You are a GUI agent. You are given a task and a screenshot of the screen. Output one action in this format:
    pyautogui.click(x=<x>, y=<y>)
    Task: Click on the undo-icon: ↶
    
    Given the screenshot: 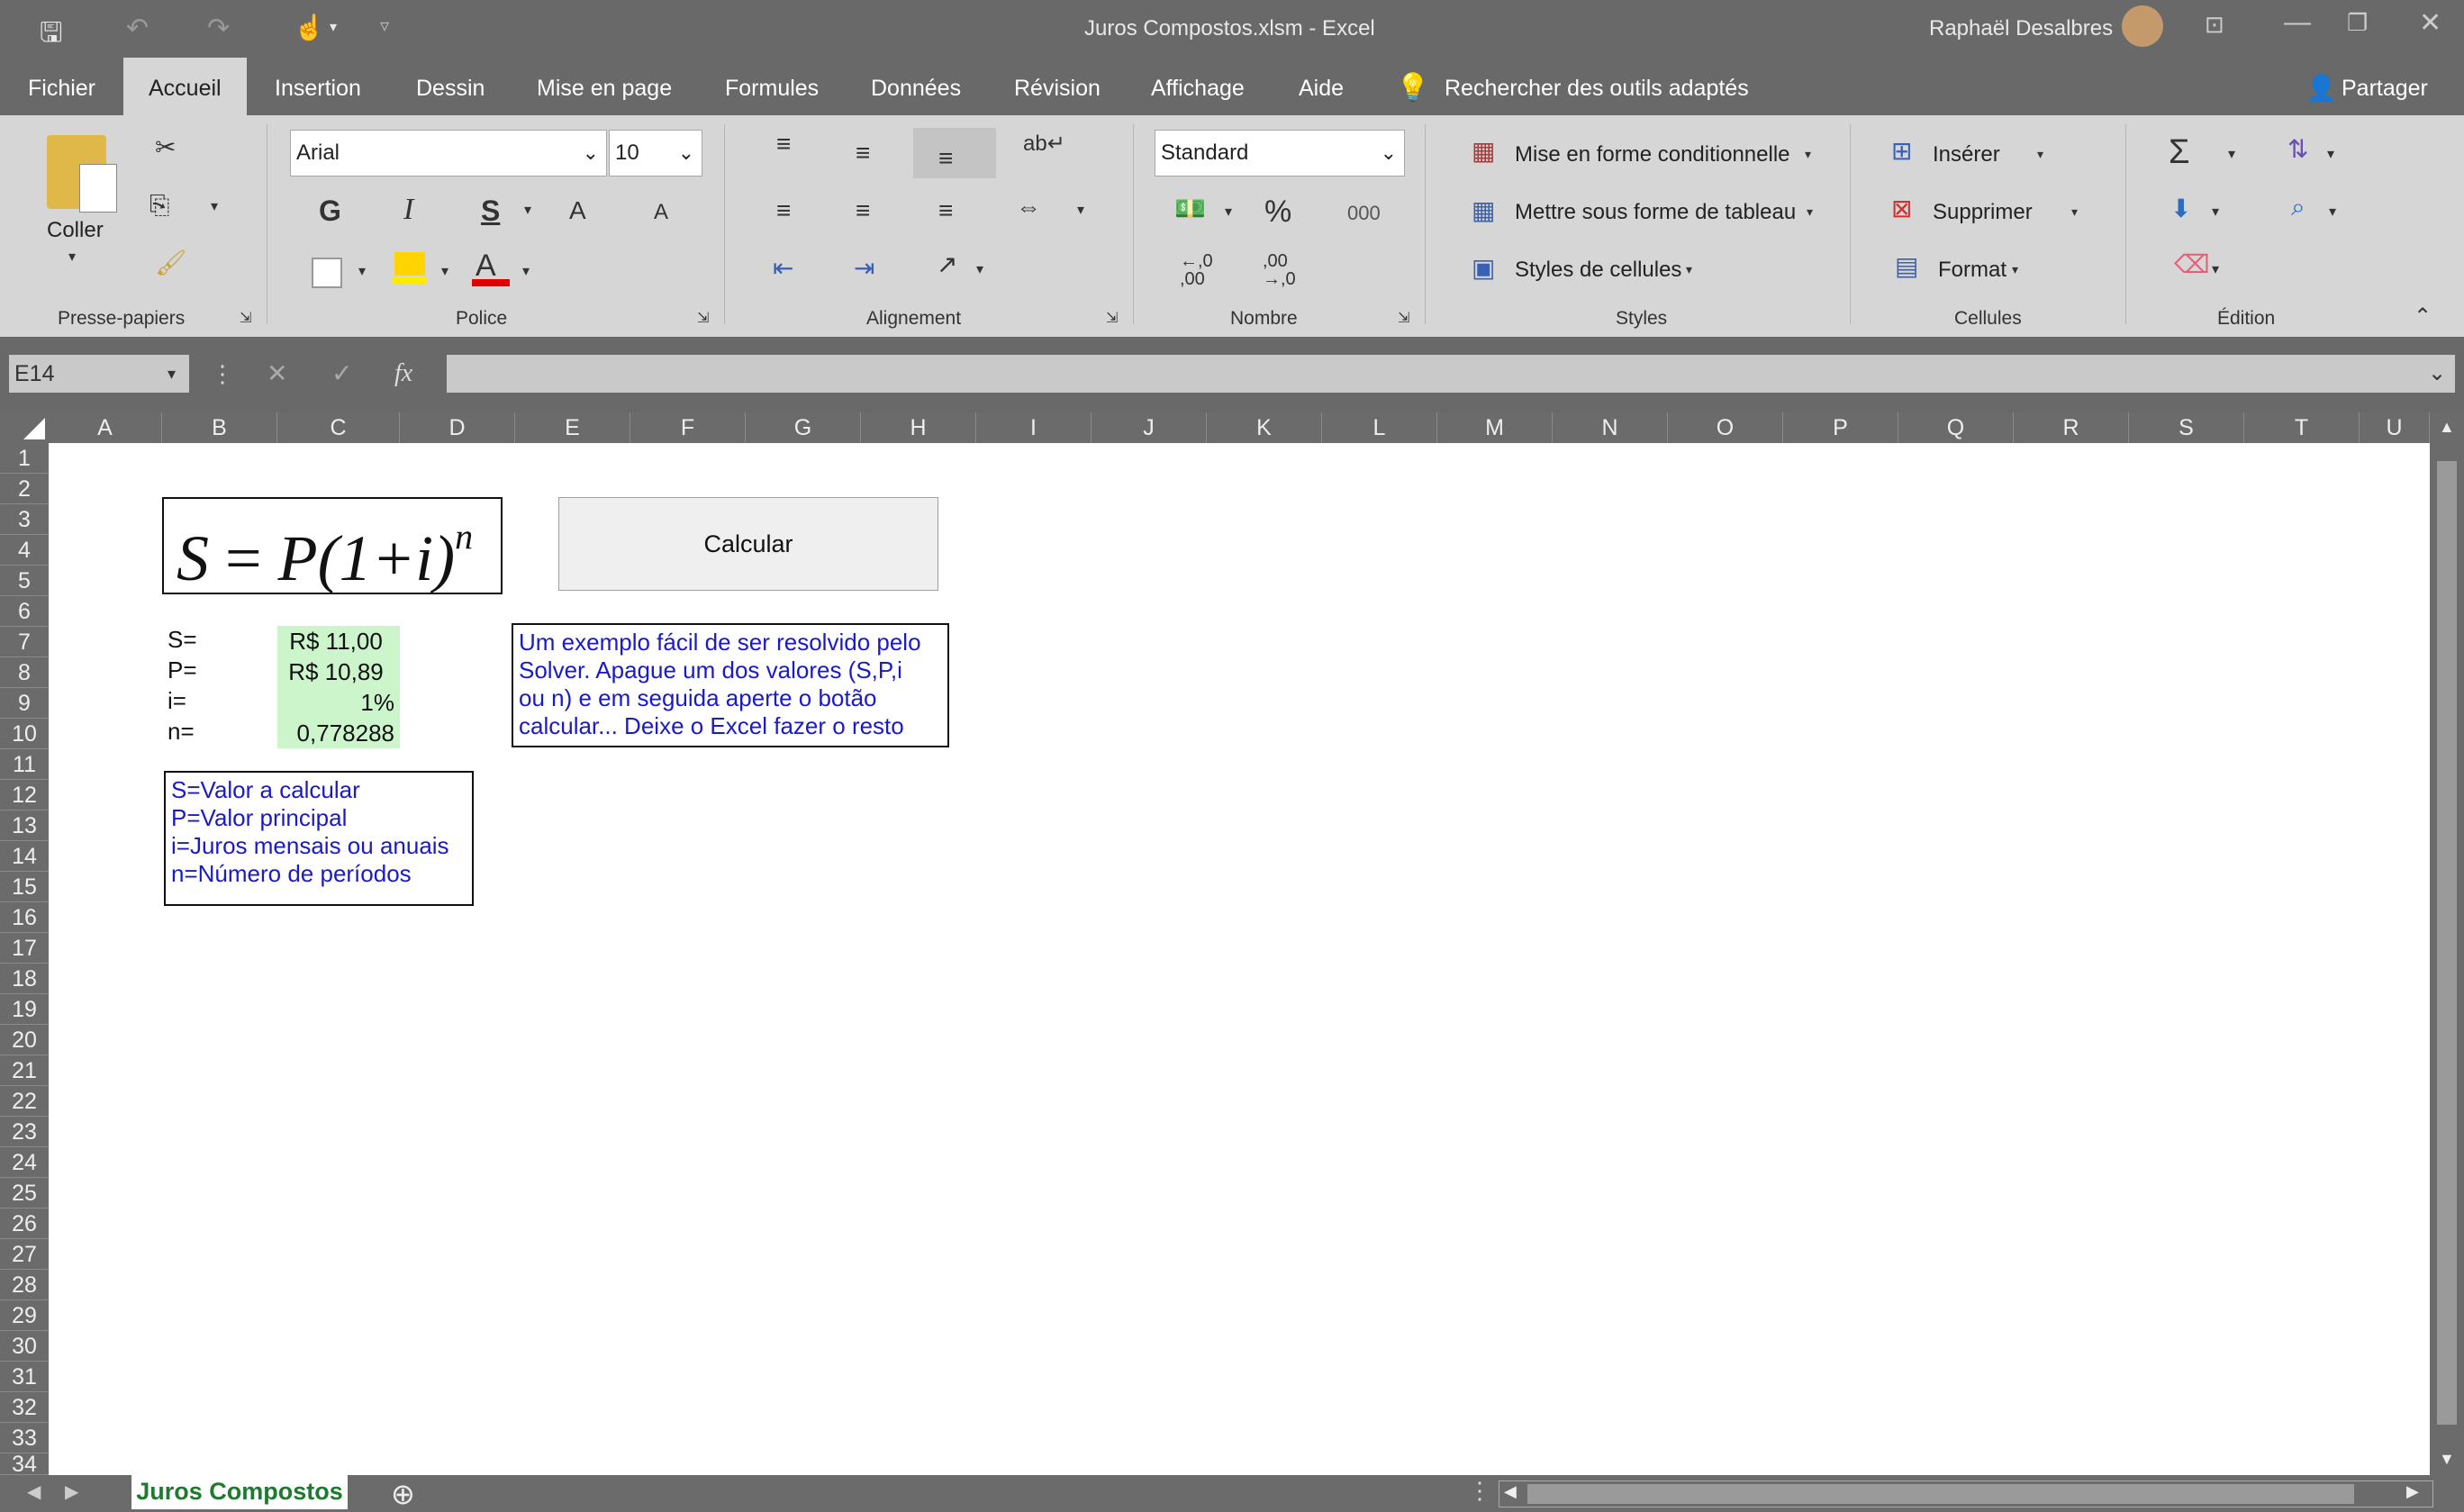 What is the action you would take?
    pyautogui.click(x=137, y=28)
    